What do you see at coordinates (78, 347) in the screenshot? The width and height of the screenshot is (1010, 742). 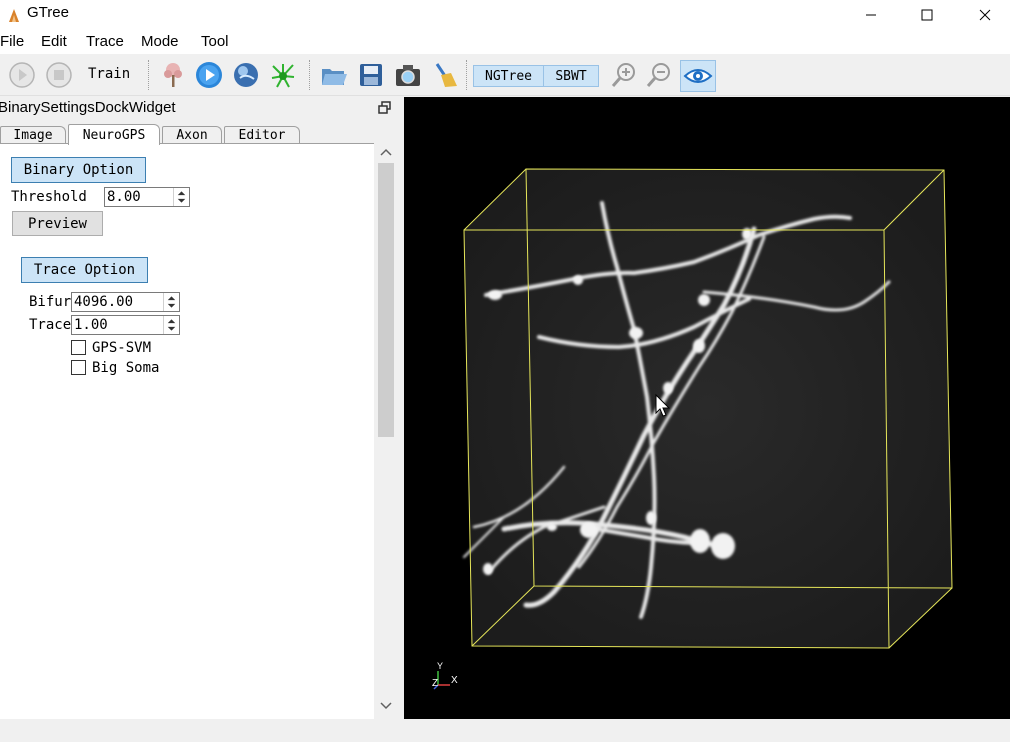 I see `gps-svm-checkbox` at bounding box center [78, 347].